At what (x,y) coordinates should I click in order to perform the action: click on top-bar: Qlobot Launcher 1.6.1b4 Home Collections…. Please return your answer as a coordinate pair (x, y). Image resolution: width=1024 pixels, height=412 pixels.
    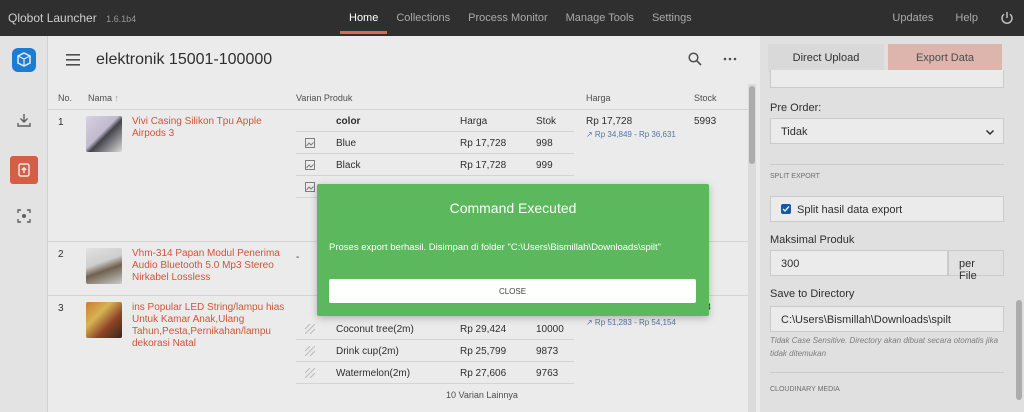
    Looking at the image, I should click on (512, 18).